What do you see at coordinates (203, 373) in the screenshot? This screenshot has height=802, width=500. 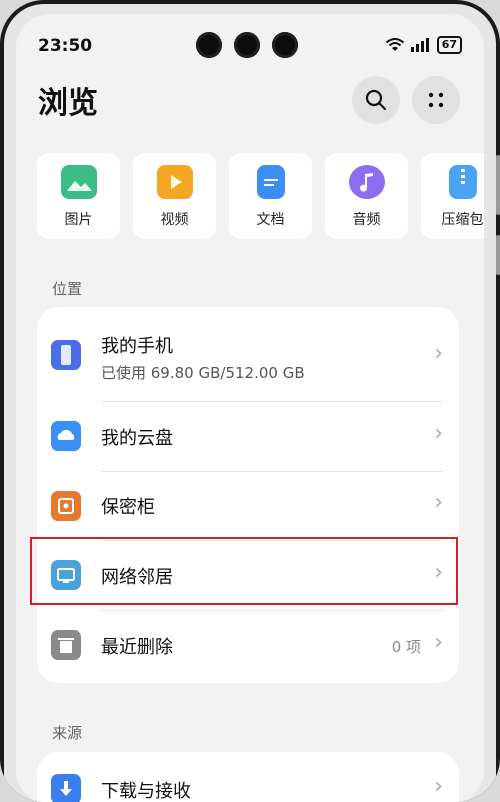 I see `storage-usage: 已使用 69.80 GB/512.00 GB` at bounding box center [203, 373].